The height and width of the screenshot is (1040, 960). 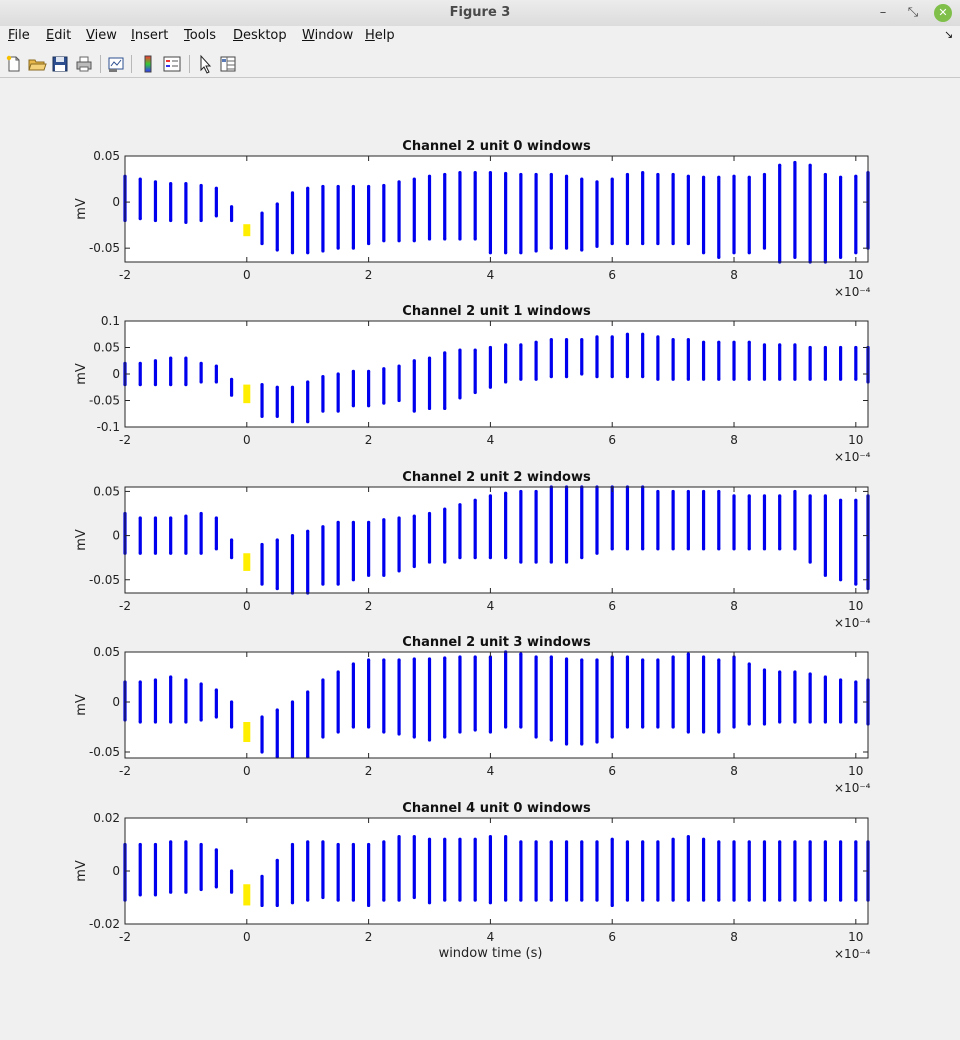 I want to click on open-file-icon, so click(x=37, y=64).